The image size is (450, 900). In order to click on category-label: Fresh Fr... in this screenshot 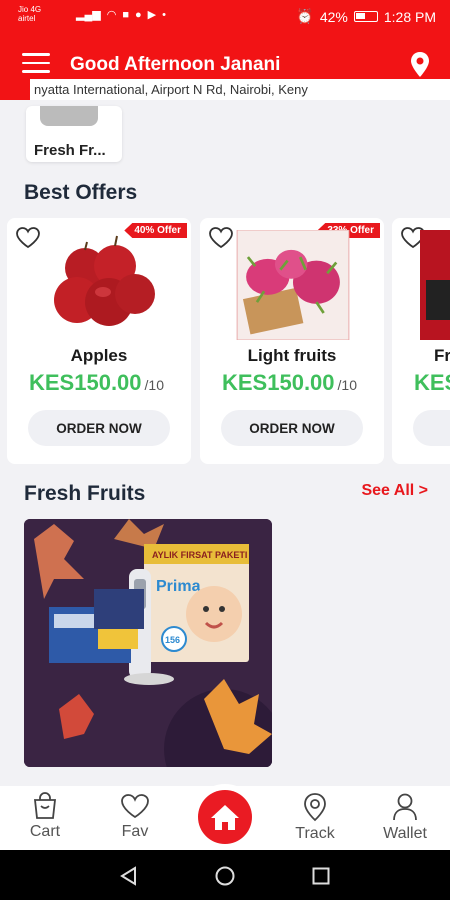, I will do `click(70, 150)`.